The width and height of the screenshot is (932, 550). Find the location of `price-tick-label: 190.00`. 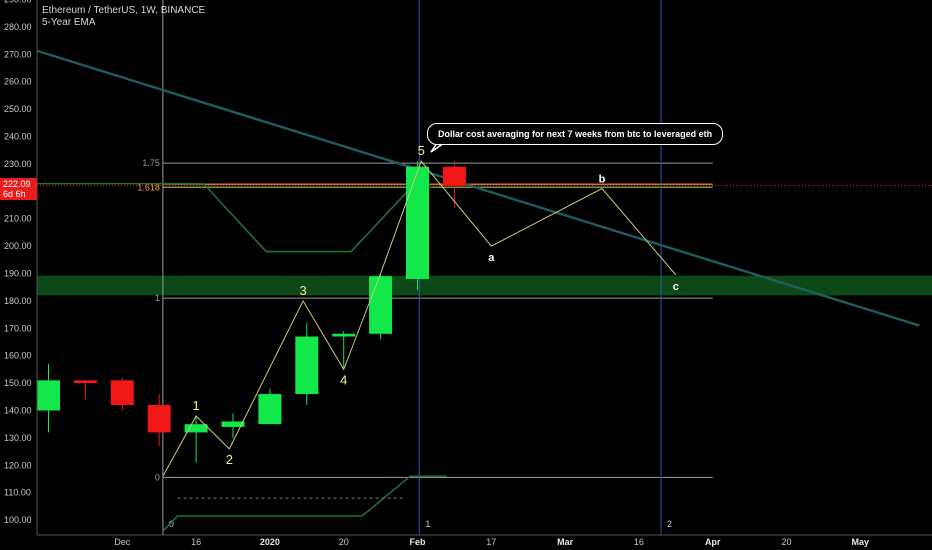

price-tick-label: 190.00 is located at coordinates (18, 274).